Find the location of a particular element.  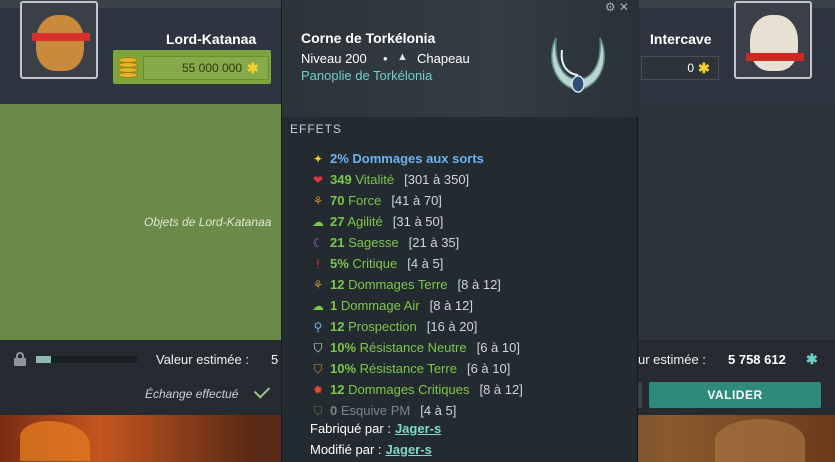

effect-stat: 12 Dommages Critiques is located at coordinates (399, 389).